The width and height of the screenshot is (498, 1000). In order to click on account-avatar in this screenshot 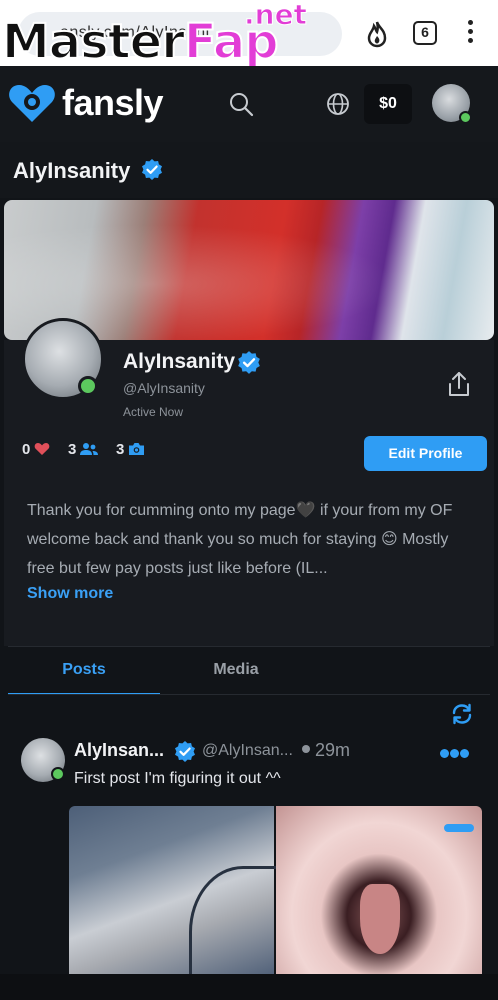, I will do `click(452, 104)`.